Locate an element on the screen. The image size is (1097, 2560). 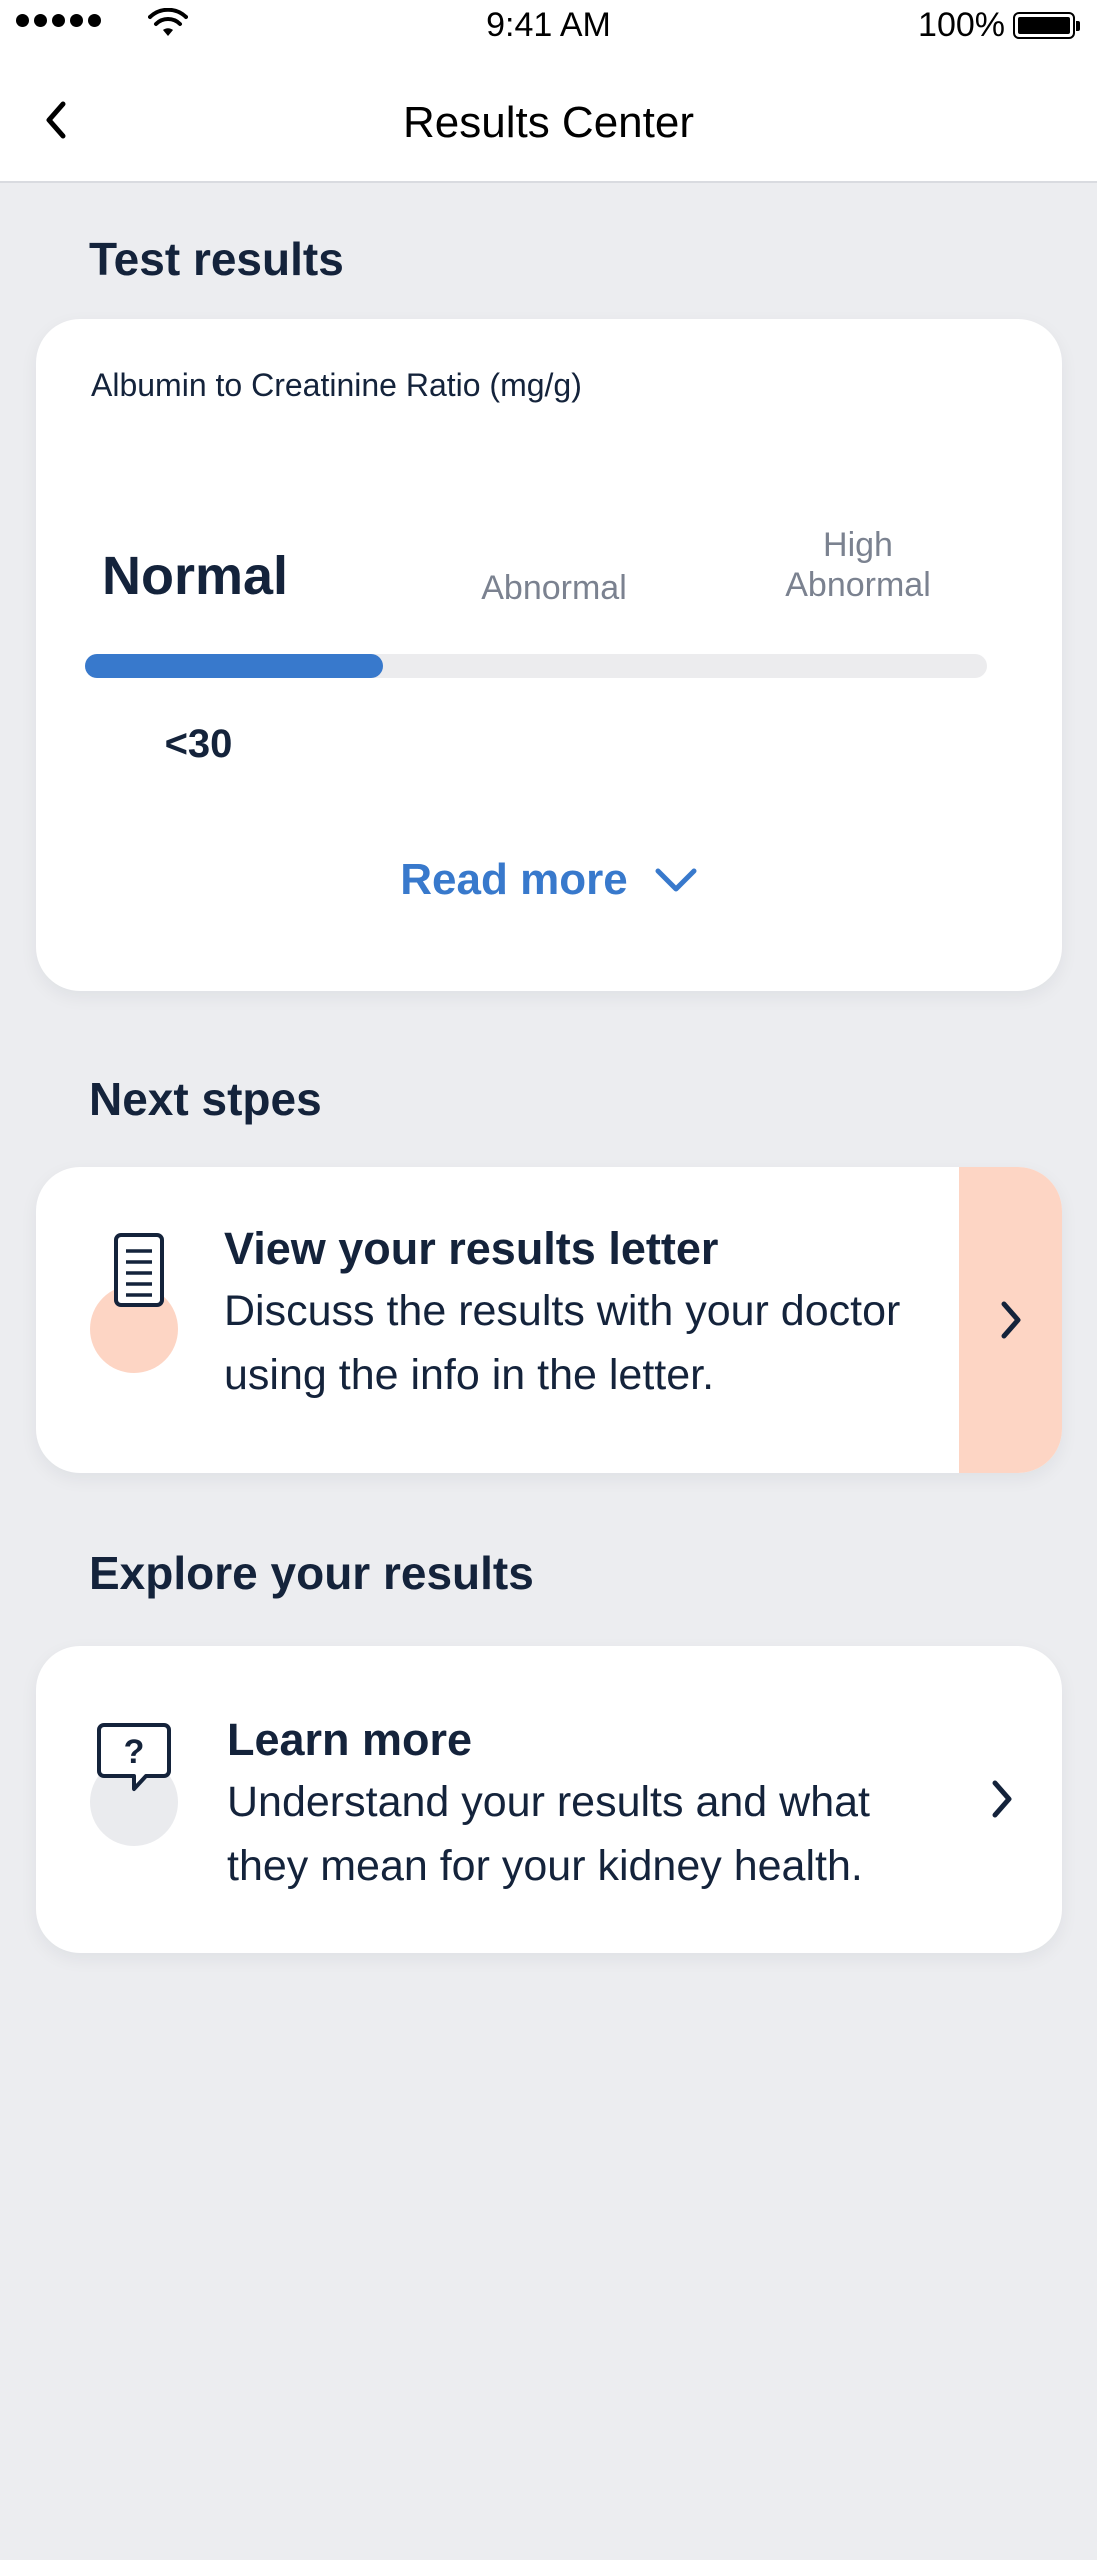
page-title: Results Center is located at coordinates (548, 122).